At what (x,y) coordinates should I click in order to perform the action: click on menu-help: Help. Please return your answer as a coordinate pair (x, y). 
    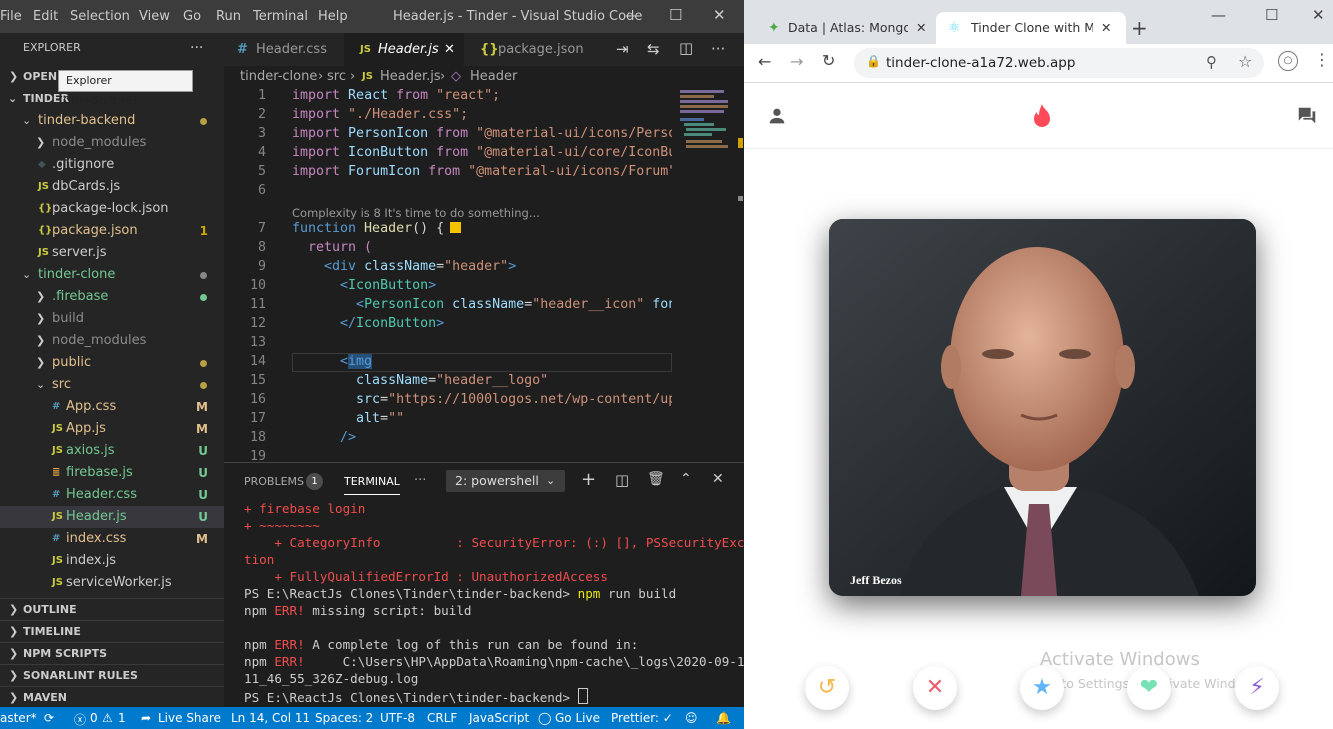
    Looking at the image, I should click on (333, 16).